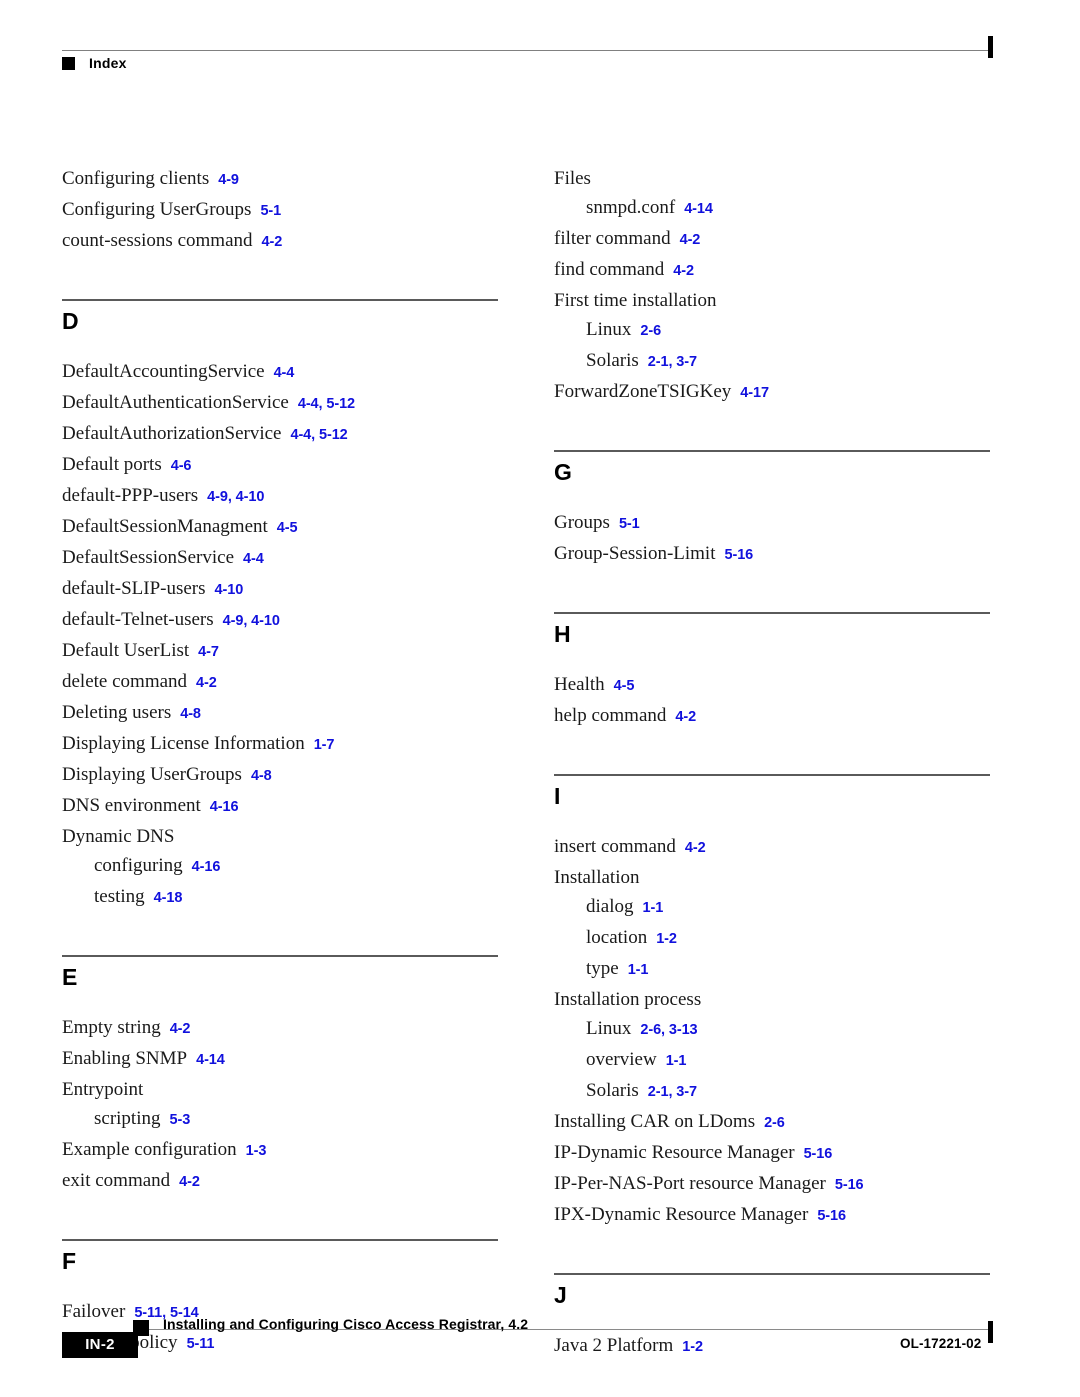  Describe the element at coordinates (108, 63) in the screenshot. I see `page-title: Index` at that location.